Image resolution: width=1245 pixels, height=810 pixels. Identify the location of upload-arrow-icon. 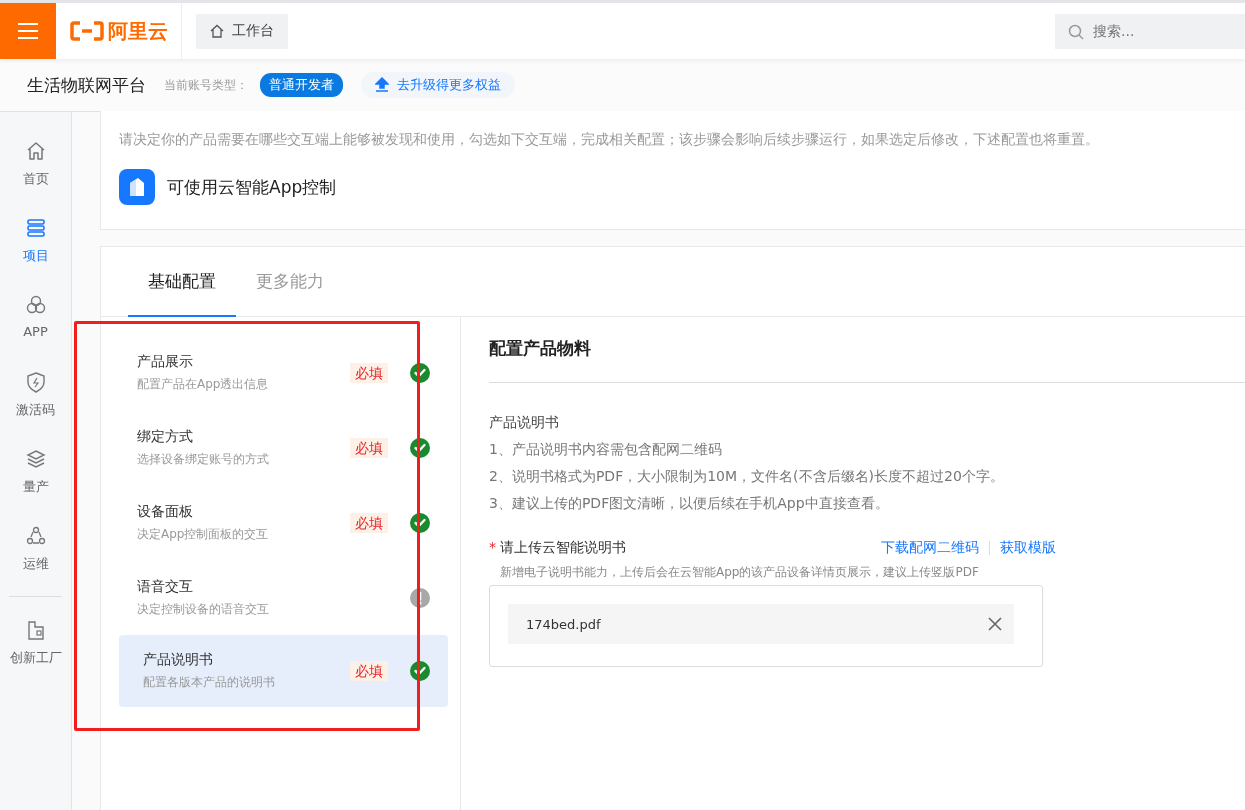
(382, 85).